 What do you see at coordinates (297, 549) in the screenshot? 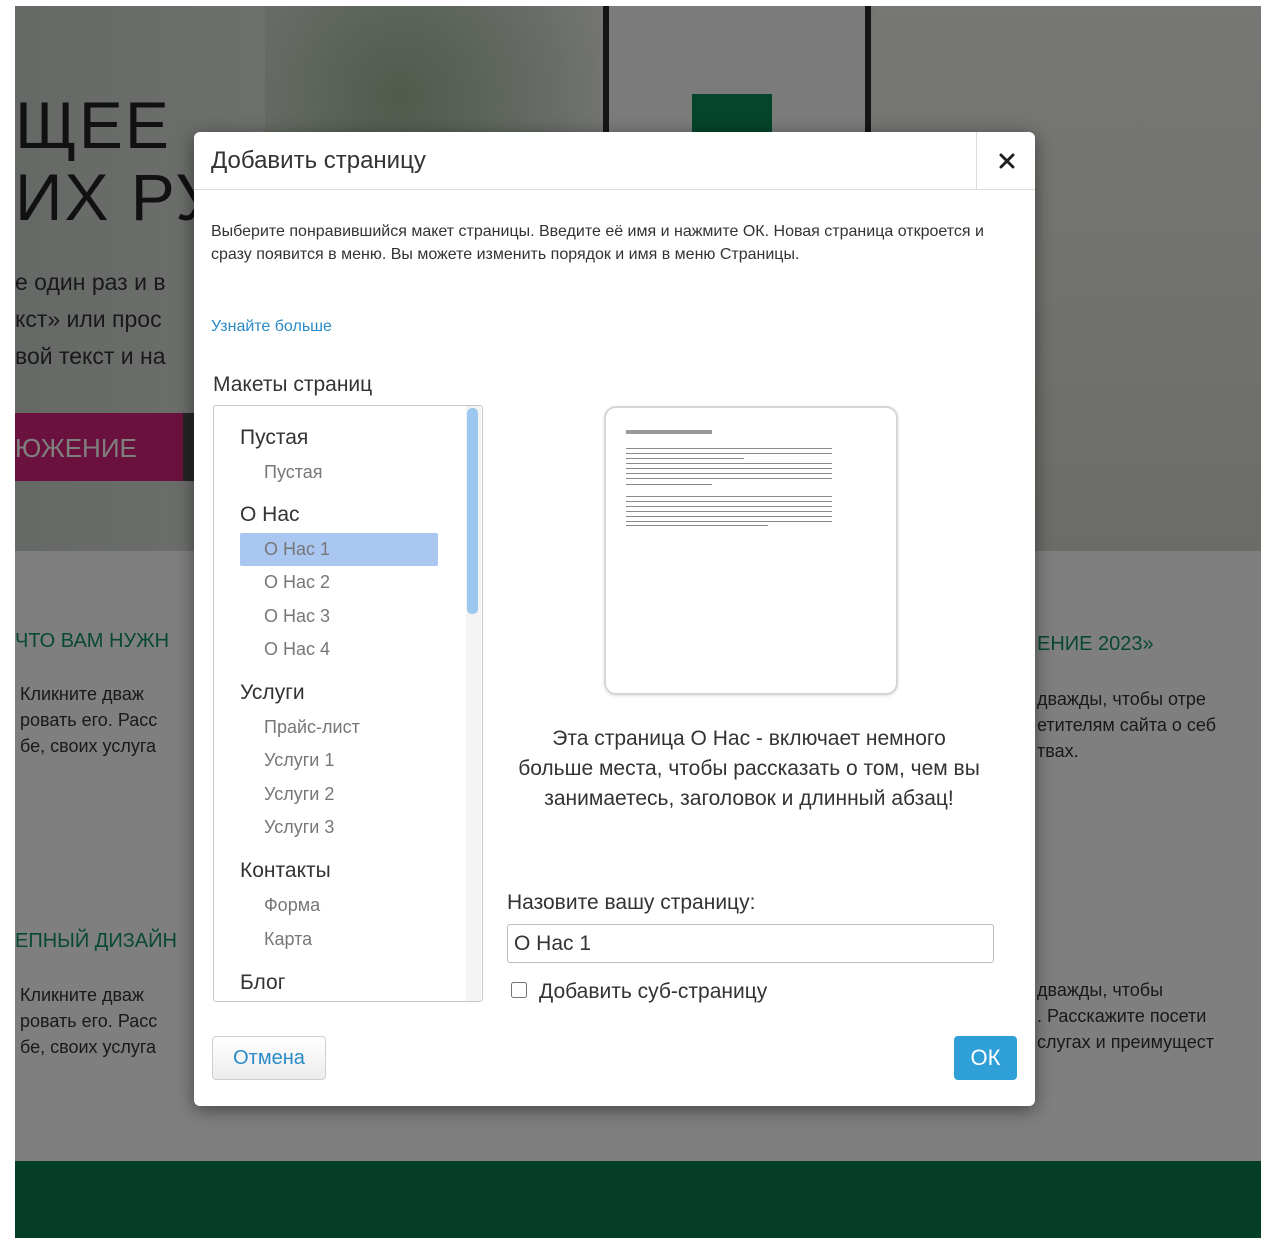
I see `layout-item-label: О Нас 1` at bounding box center [297, 549].